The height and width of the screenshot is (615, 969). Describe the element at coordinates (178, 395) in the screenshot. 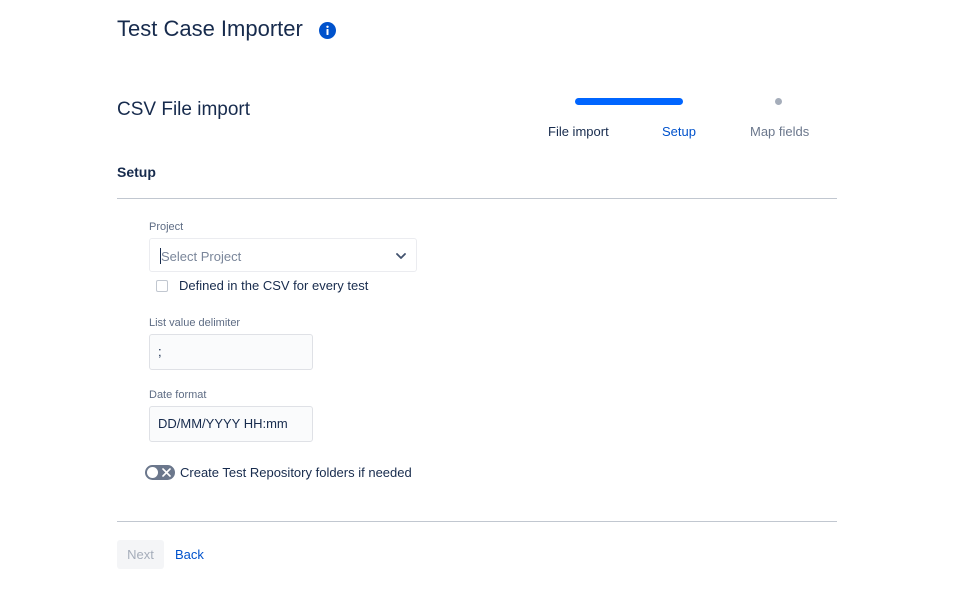

I see `date-format-label: Date format` at that location.